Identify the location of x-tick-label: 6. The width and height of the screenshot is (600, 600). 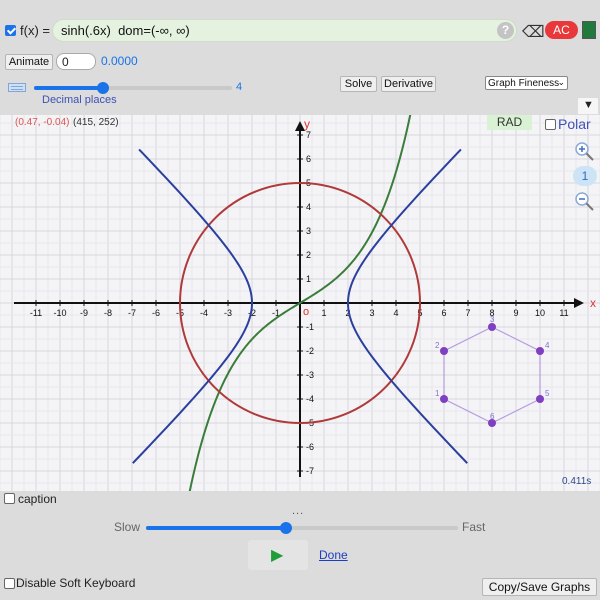
(443, 313).